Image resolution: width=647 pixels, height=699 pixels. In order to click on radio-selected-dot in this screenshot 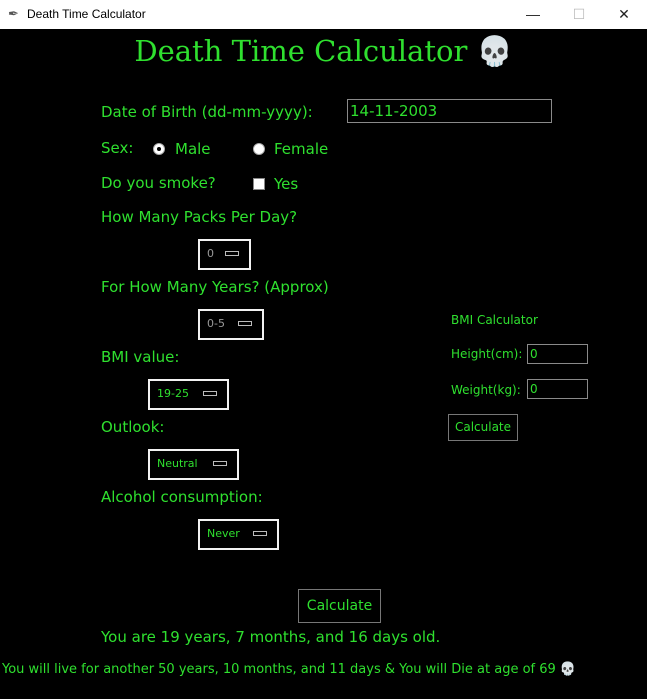, I will do `click(159, 149)`.